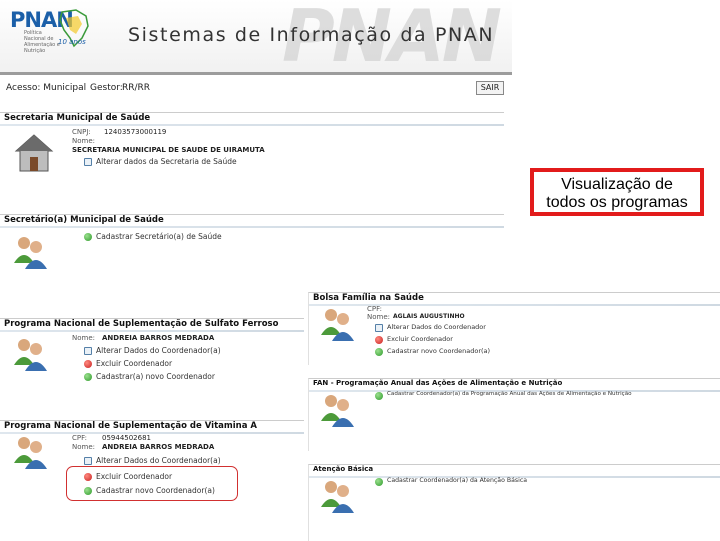 This screenshot has width=720, height=541. I want to click on panel-title: Secretaria Municipal de Saúde, so click(77, 118).